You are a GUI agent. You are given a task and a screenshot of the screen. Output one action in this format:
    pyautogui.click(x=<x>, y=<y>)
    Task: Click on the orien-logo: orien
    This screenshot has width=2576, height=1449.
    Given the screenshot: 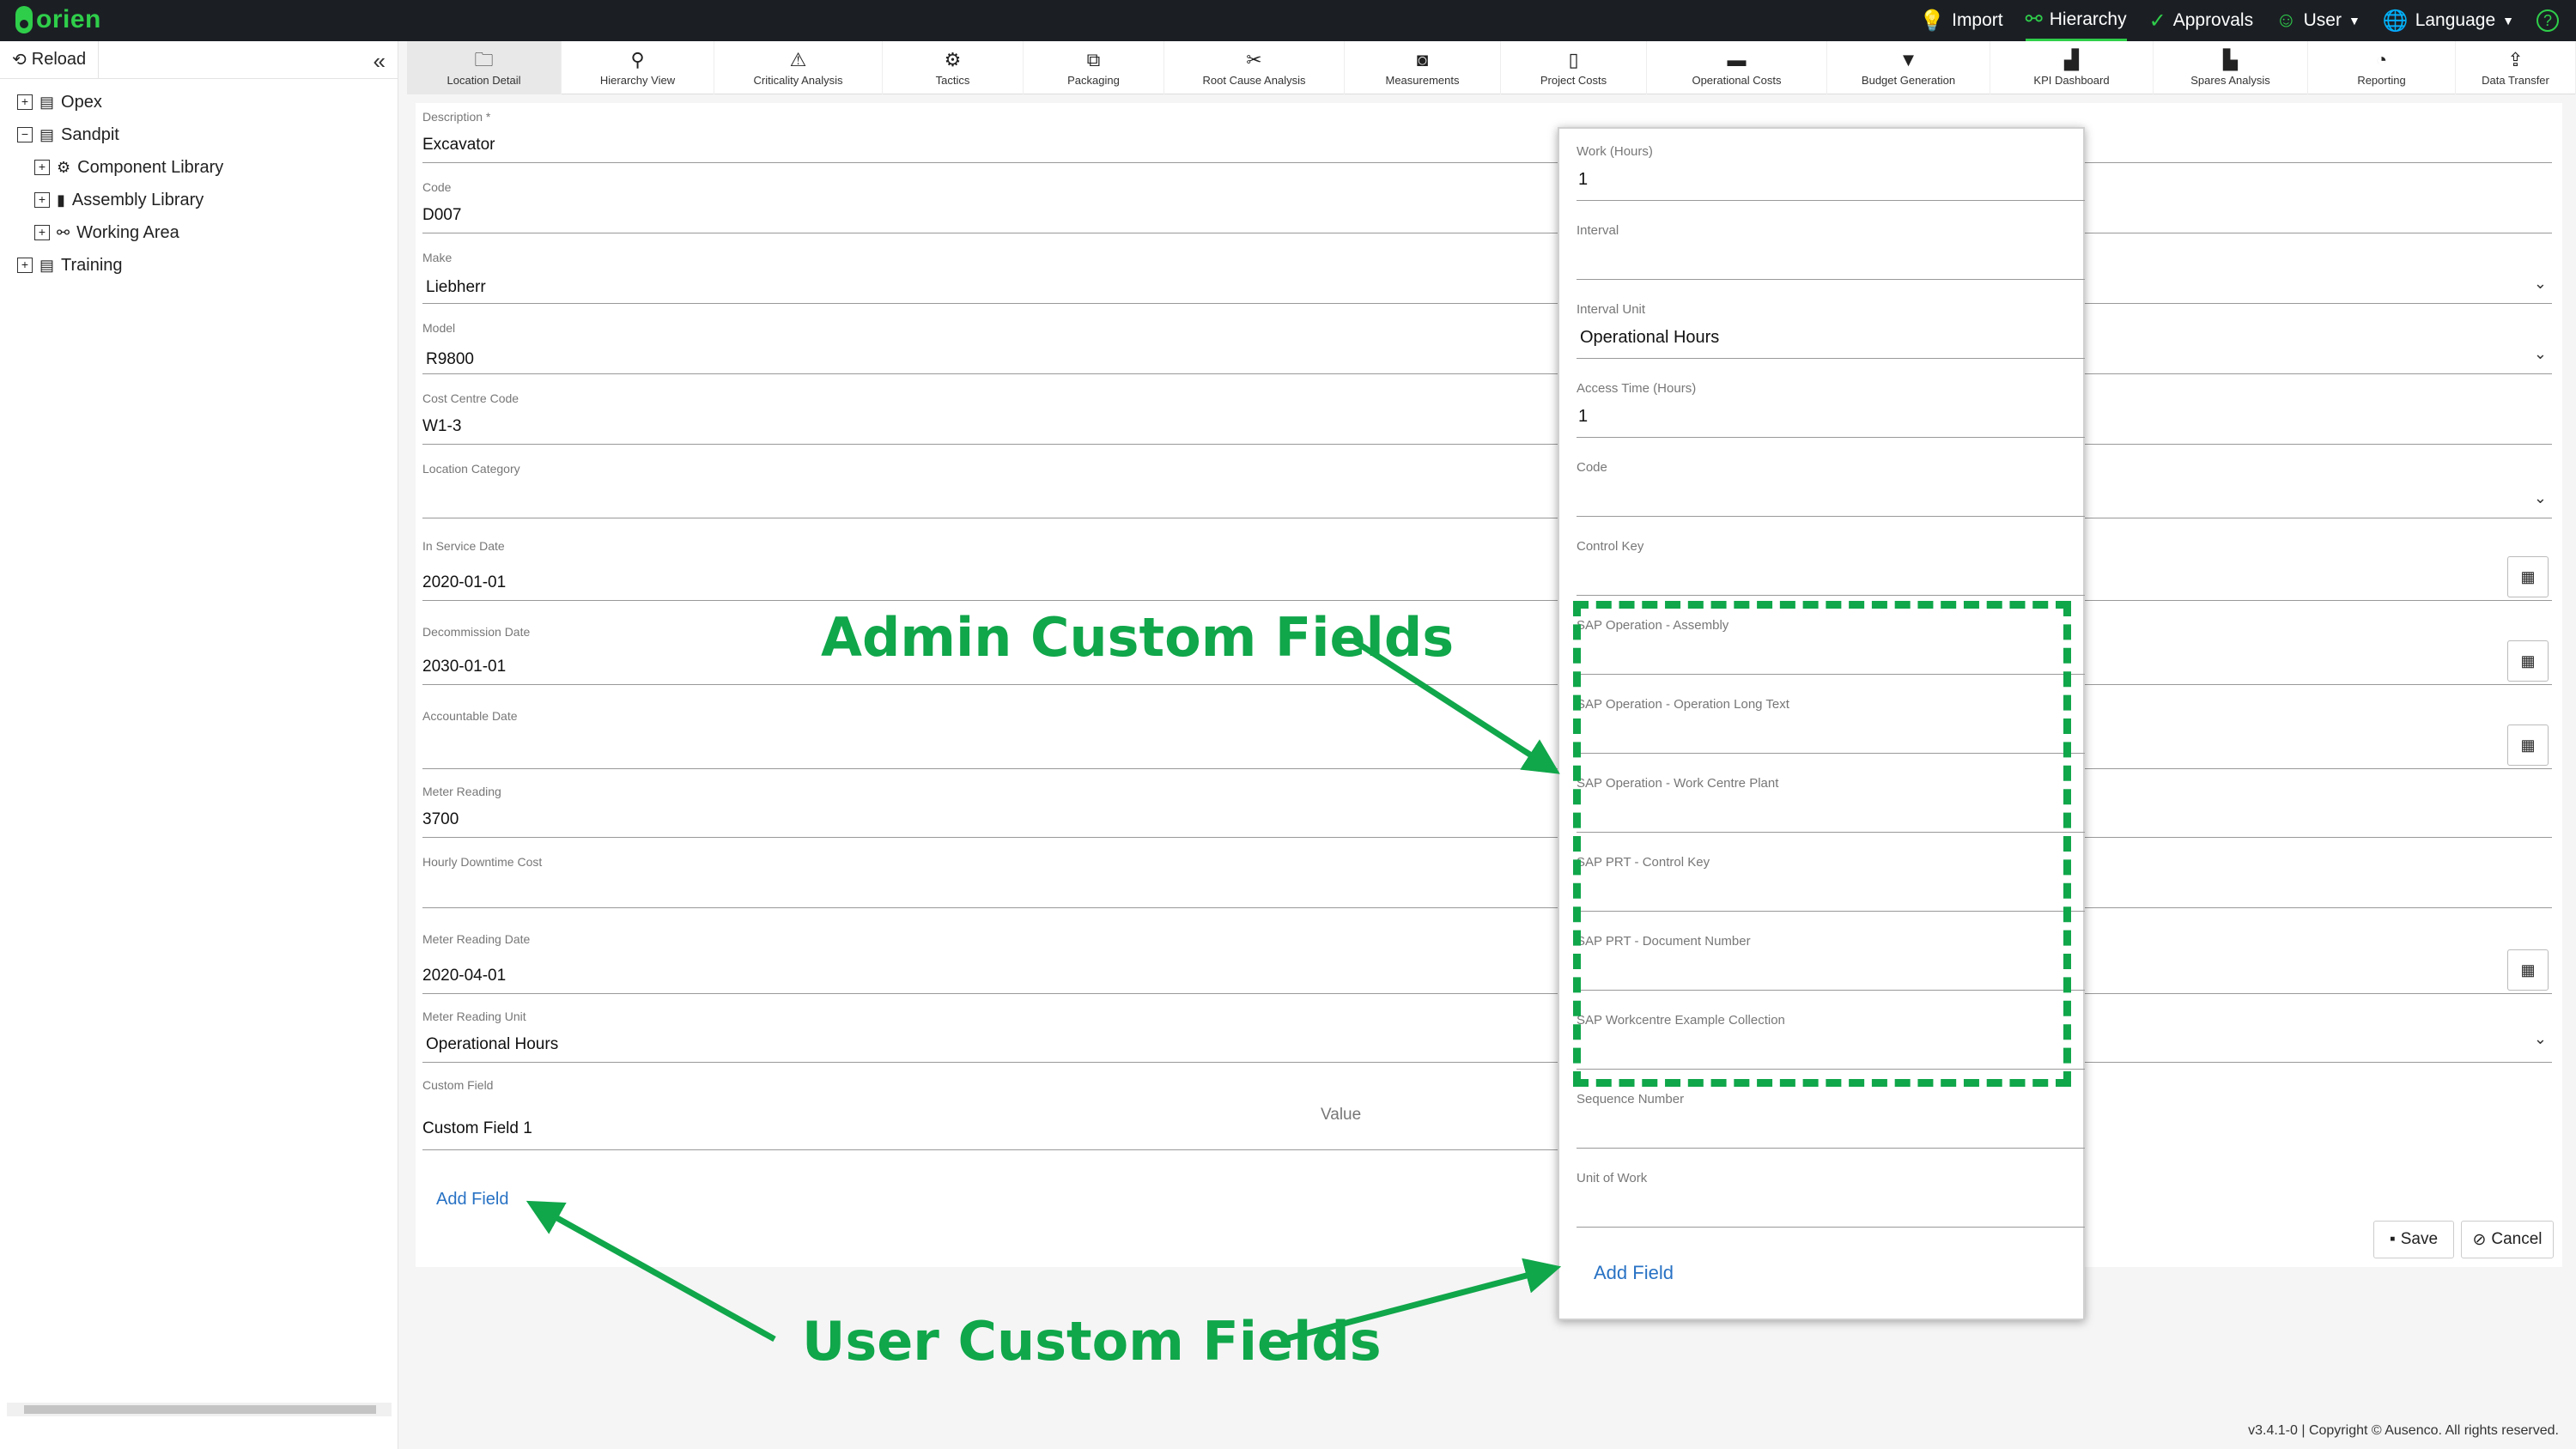 What is the action you would take?
    pyautogui.click(x=58, y=19)
    